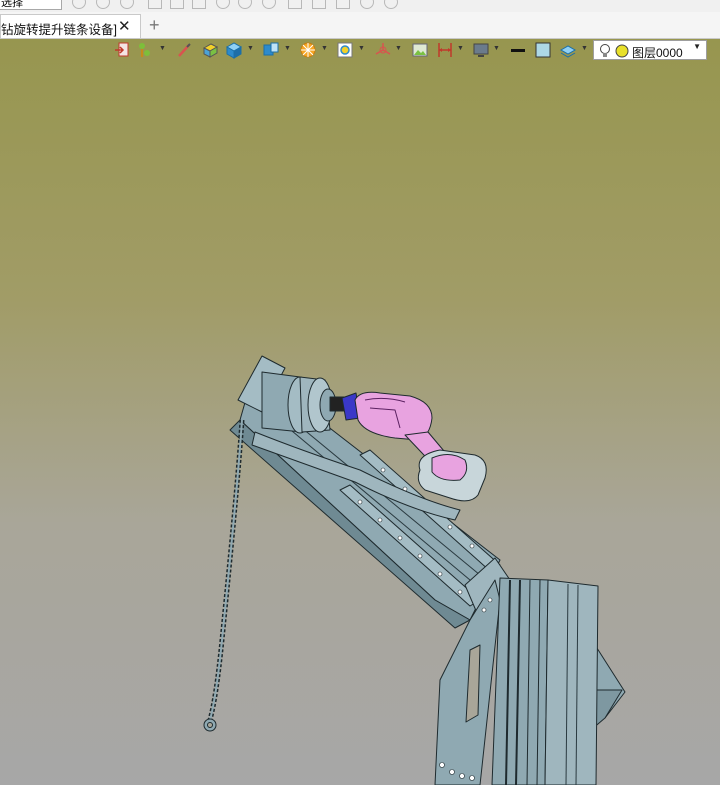 The width and height of the screenshot is (720, 785). I want to click on arc-icon, so click(245, 4).